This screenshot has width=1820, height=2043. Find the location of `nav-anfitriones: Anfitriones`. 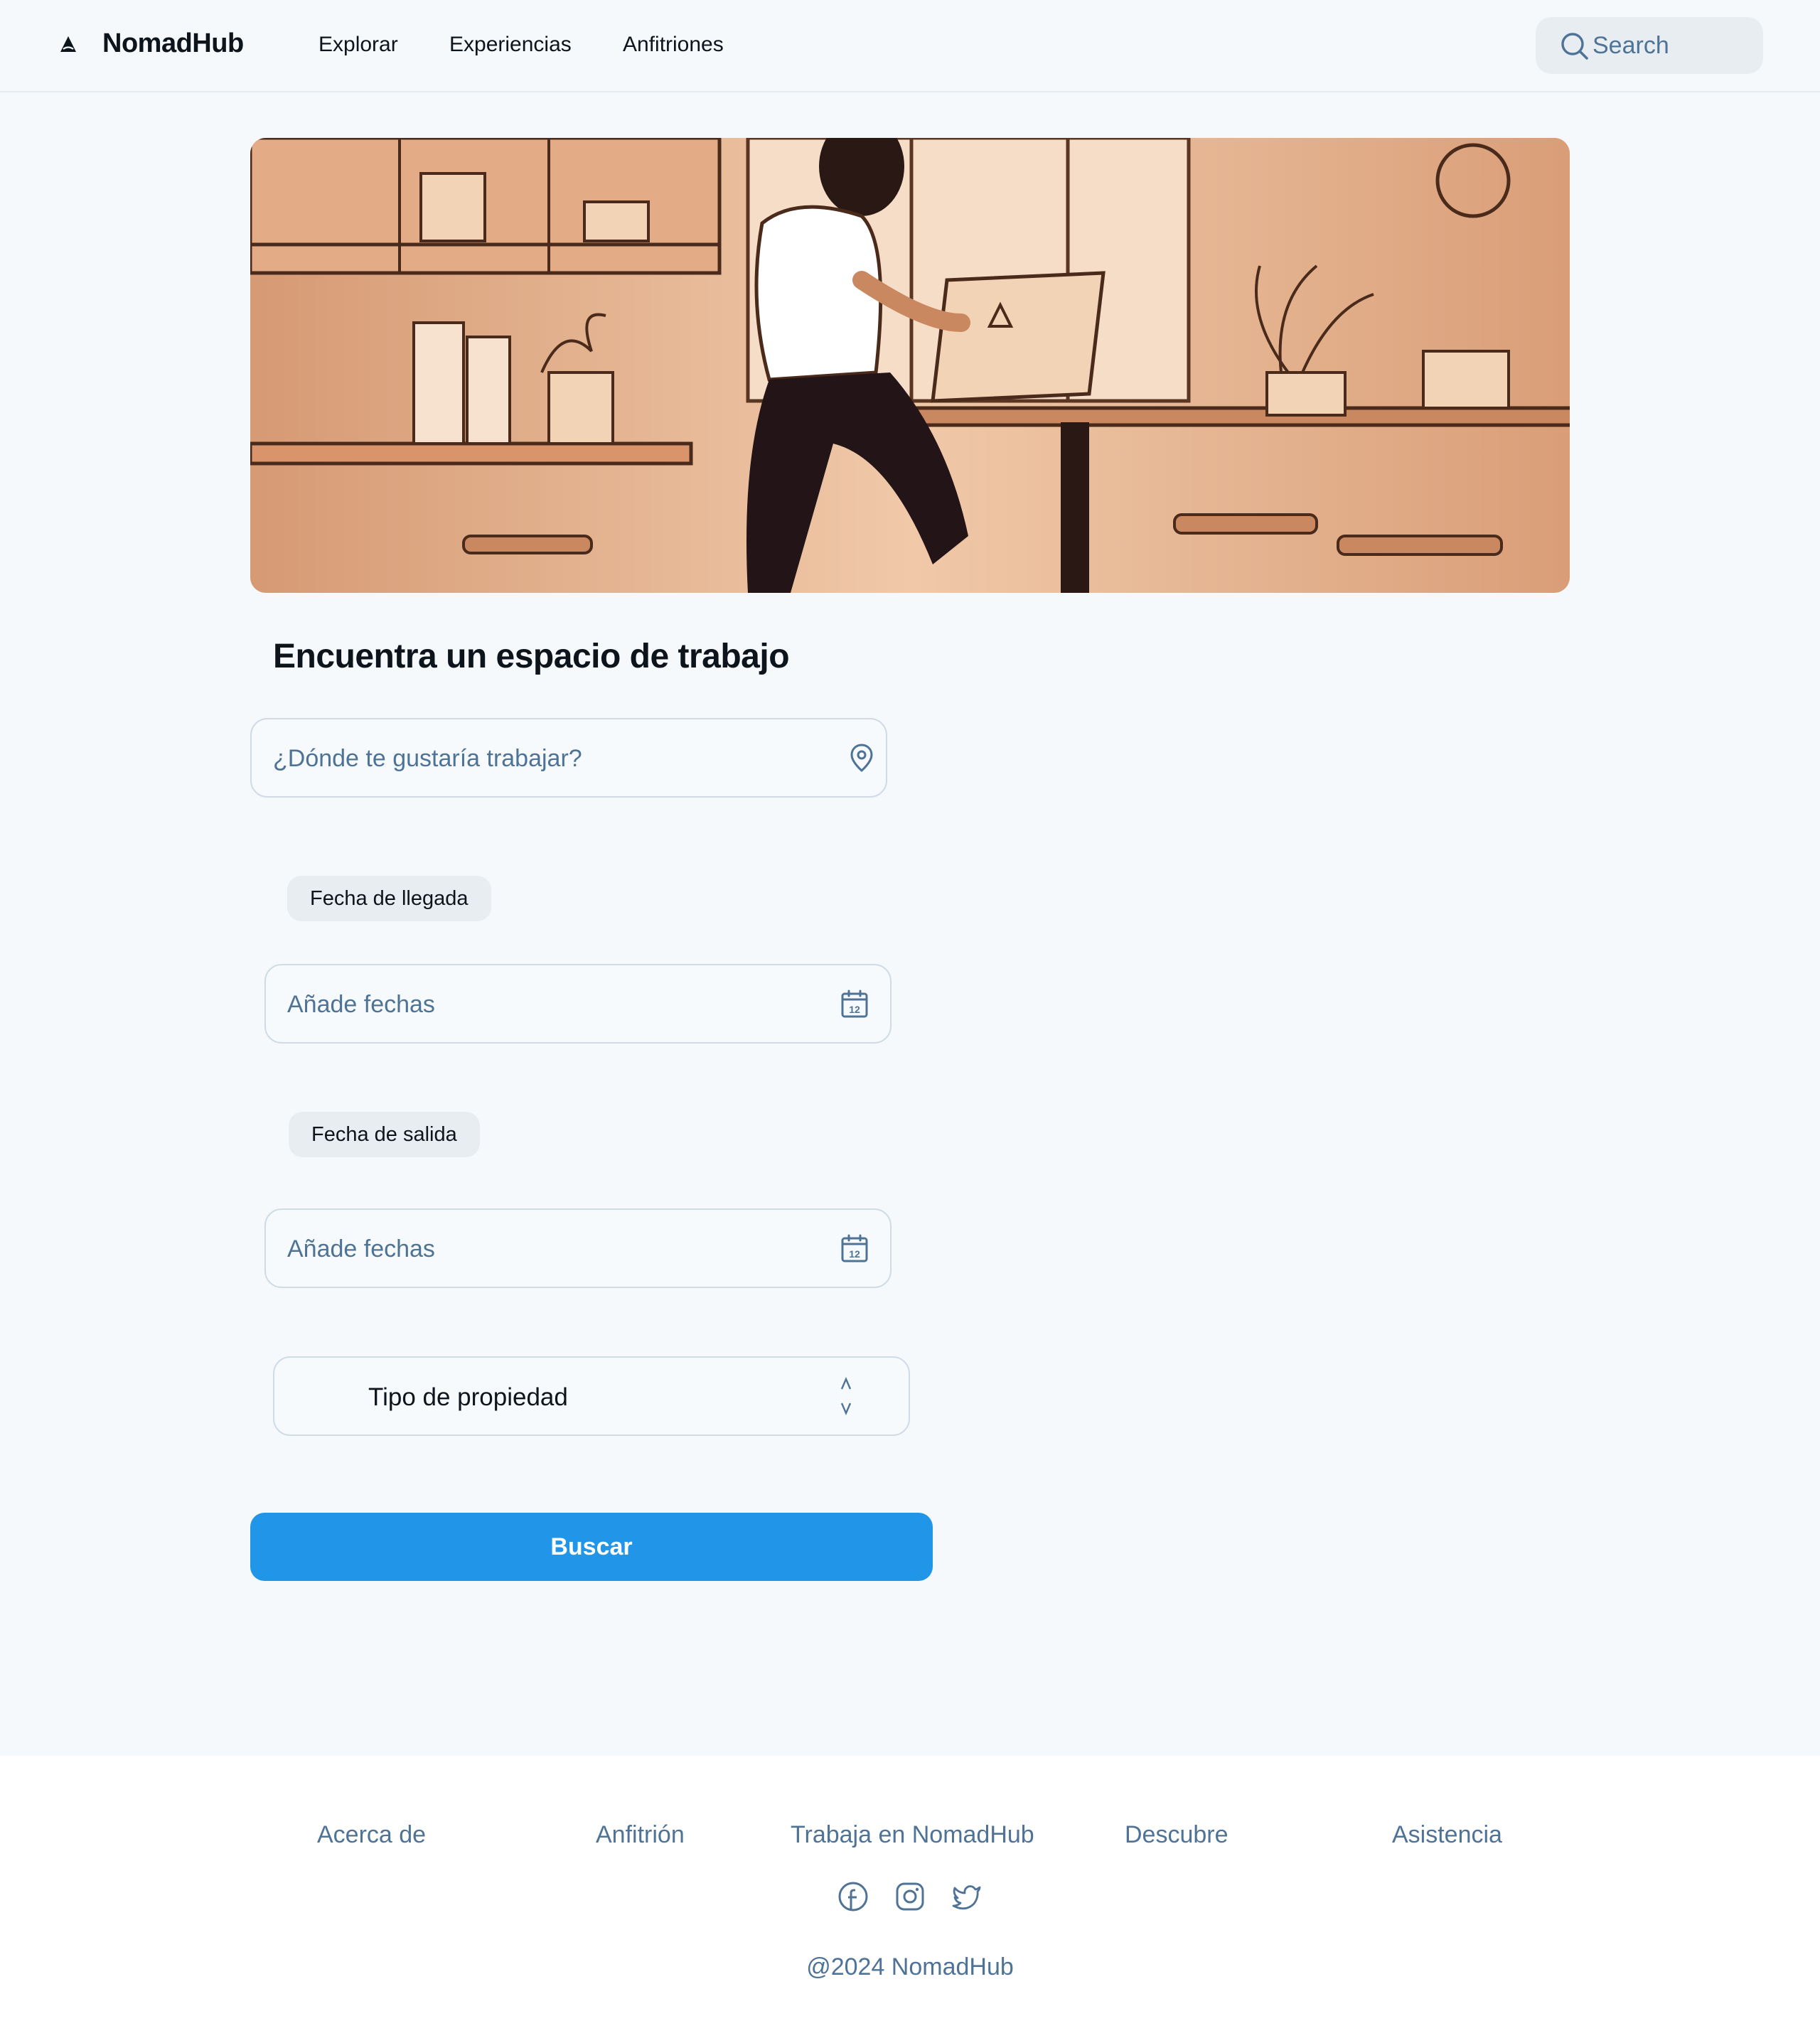

nav-anfitriones: Anfitriones is located at coordinates (673, 45).